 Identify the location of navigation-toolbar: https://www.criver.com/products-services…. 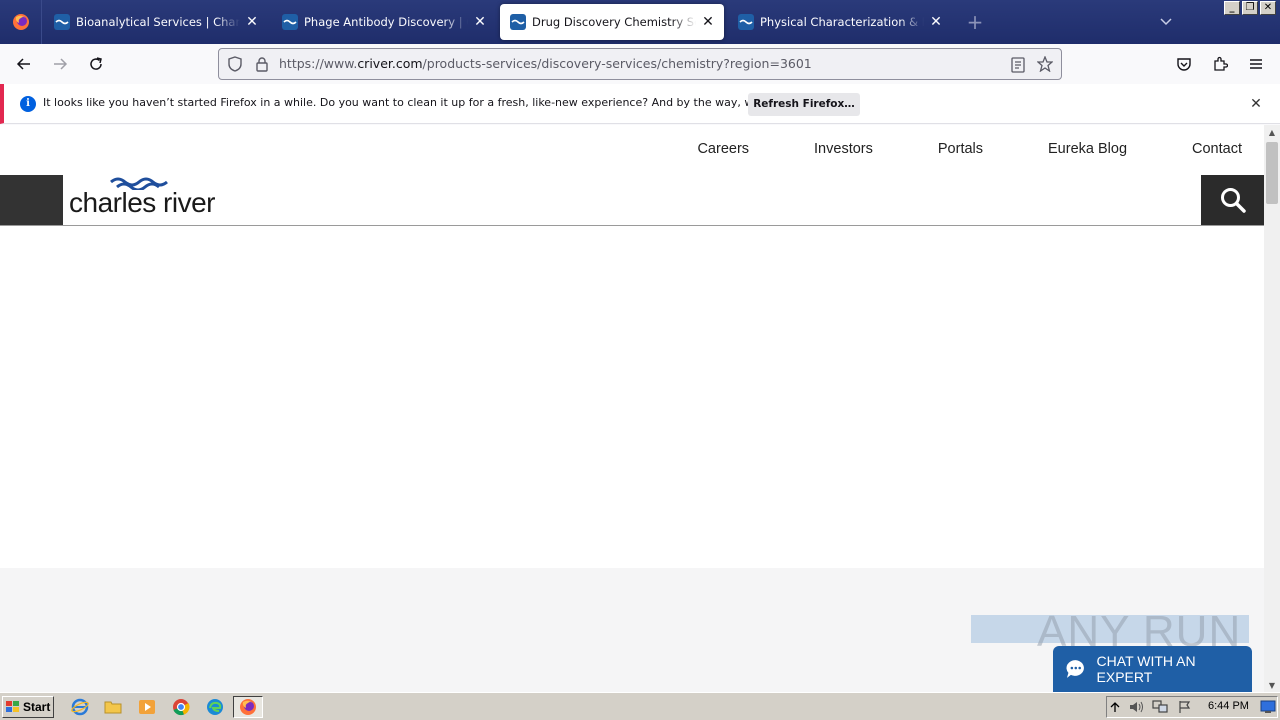
(640, 64).